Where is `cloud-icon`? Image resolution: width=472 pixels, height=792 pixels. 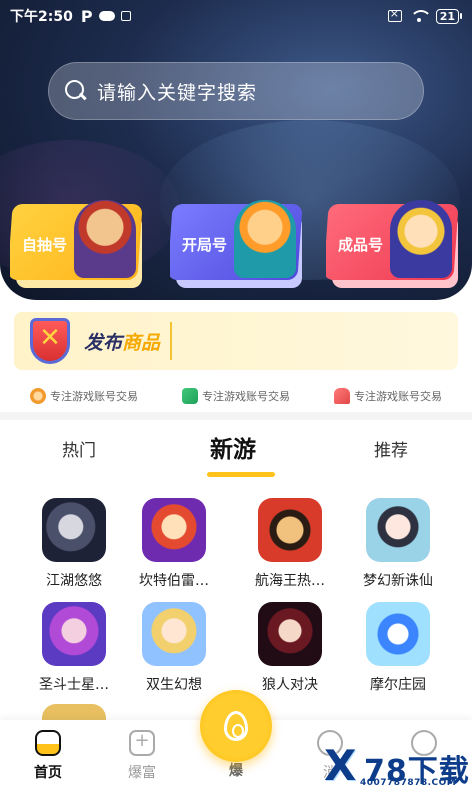
cloud-icon is located at coordinates (106, 16).